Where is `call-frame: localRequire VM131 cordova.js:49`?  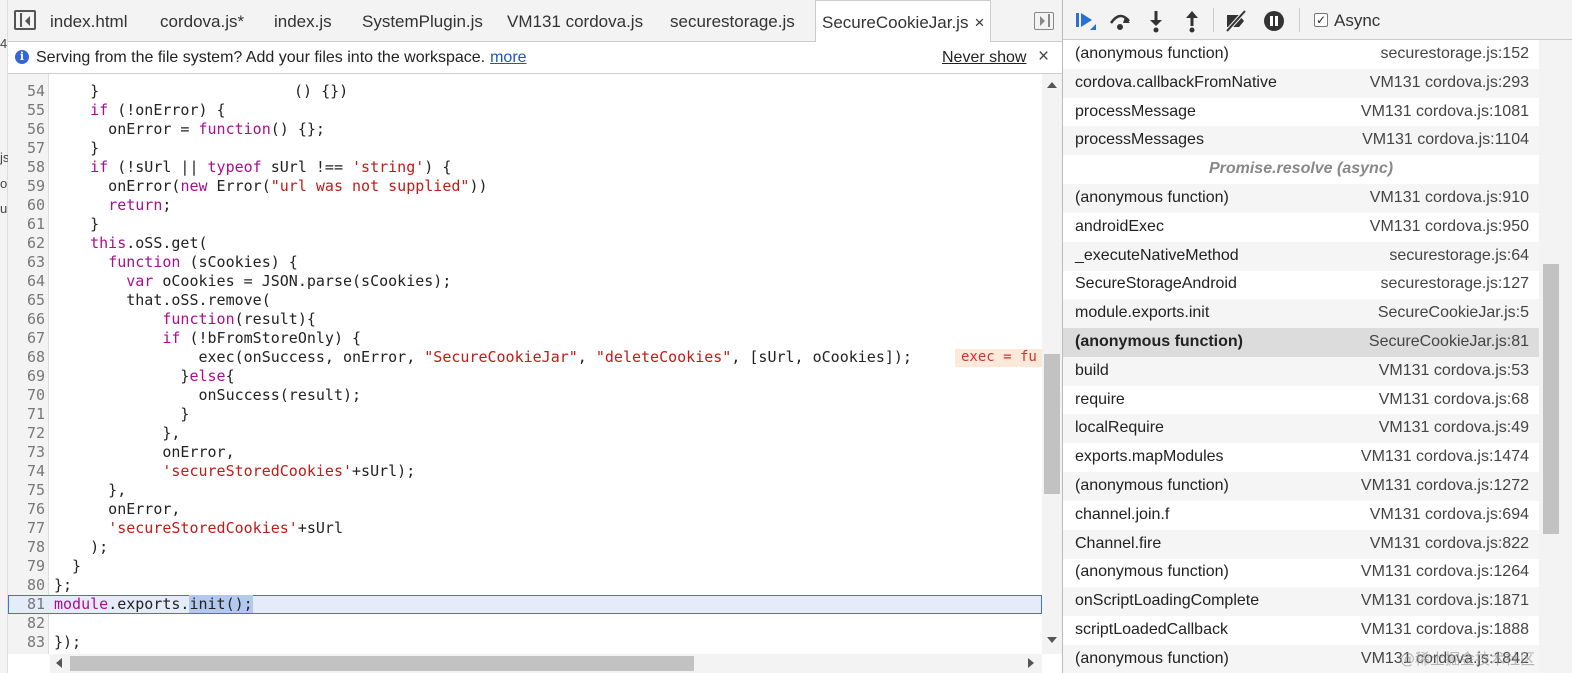
call-frame: localRequire VM131 cordova.js:49 is located at coordinates (1301, 428).